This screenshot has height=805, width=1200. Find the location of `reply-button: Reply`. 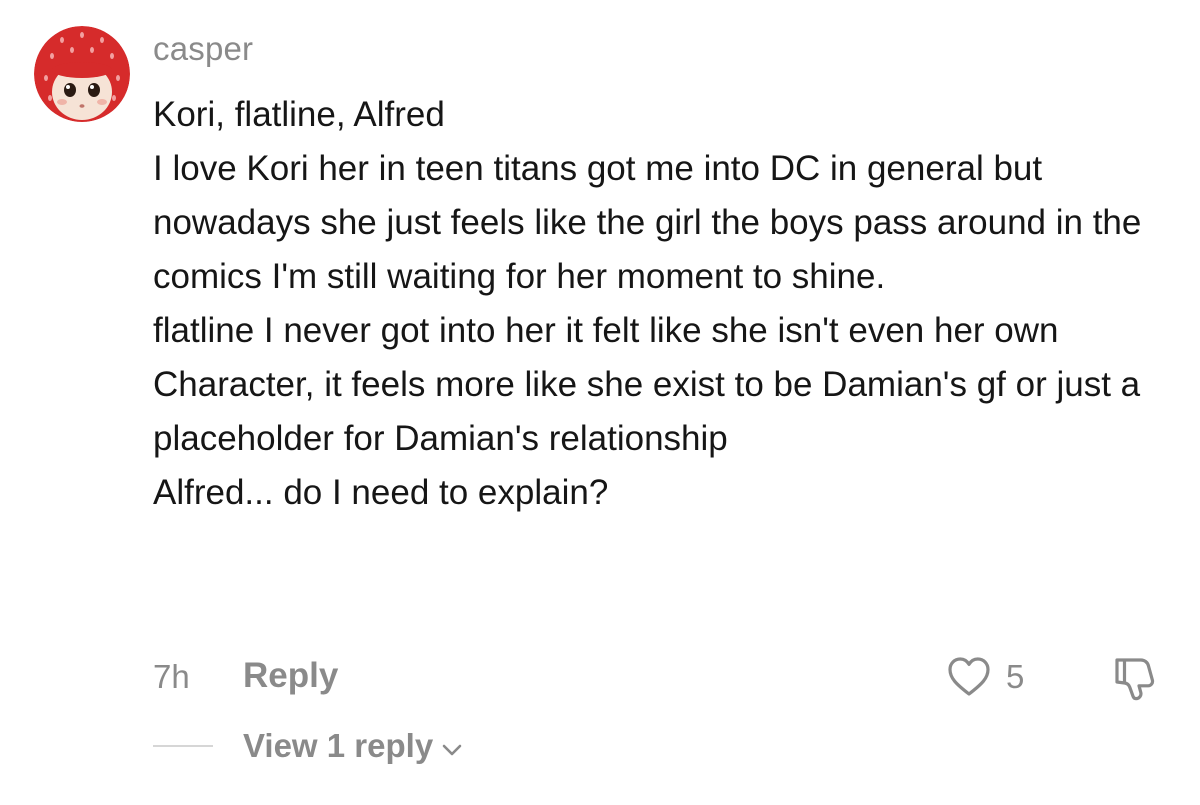

reply-button: Reply is located at coordinates (290, 676).